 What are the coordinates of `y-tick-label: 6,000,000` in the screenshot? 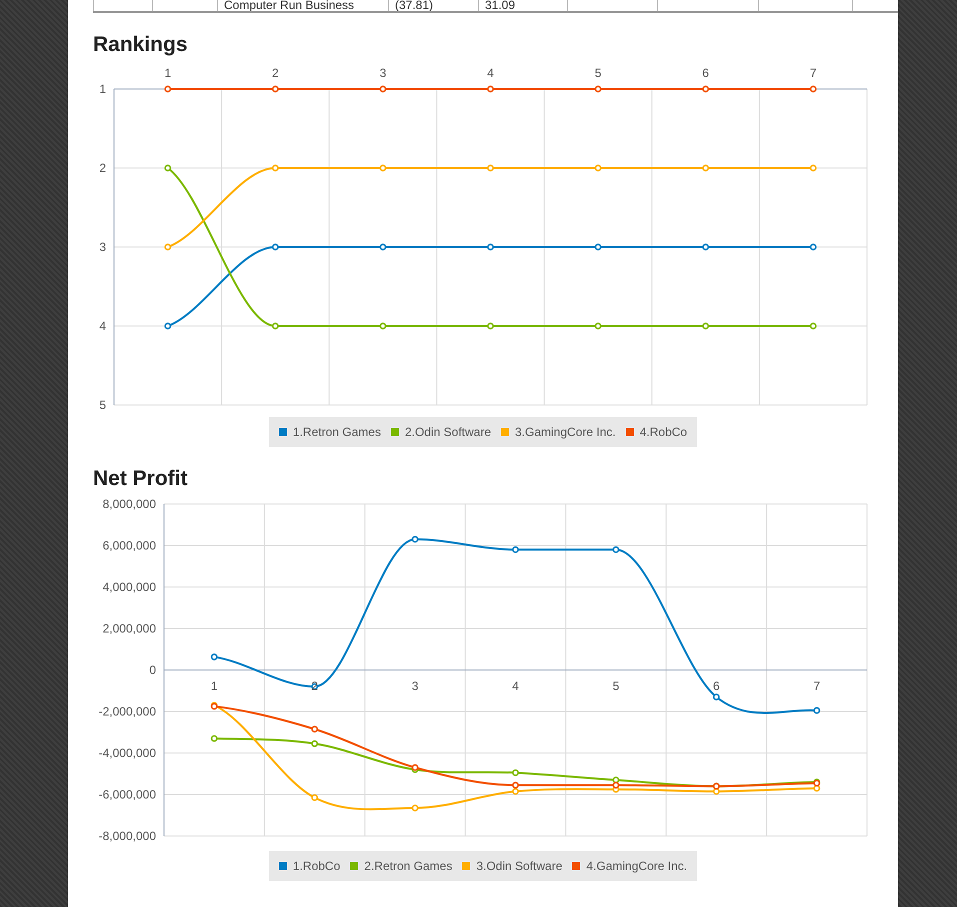 It's located at (129, 545).